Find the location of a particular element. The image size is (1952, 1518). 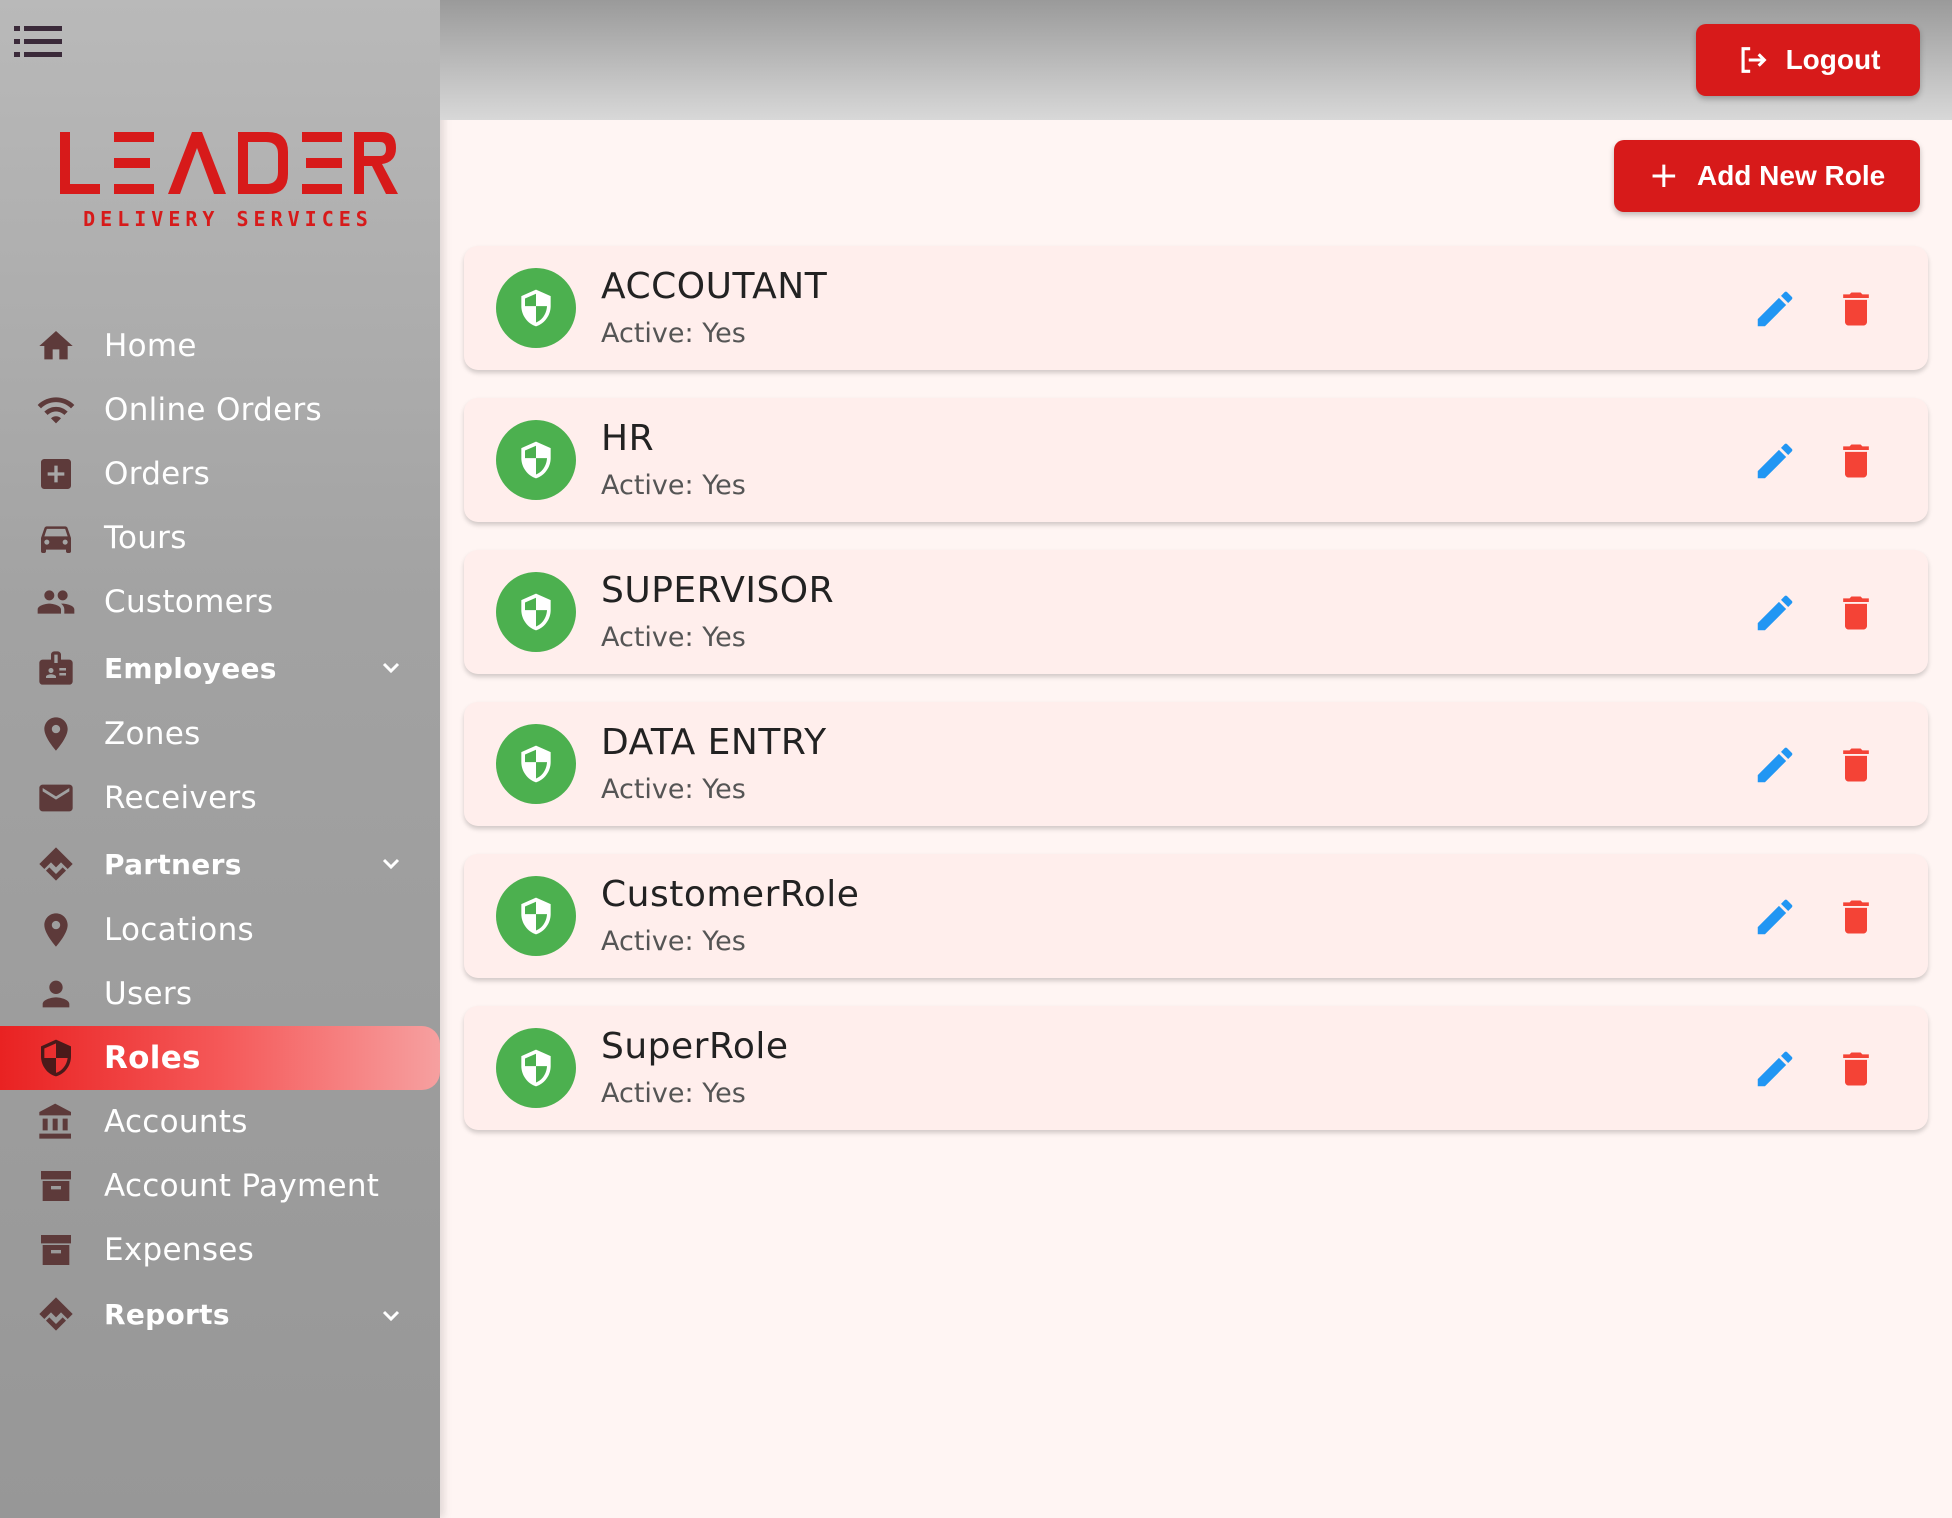

sidebar-item-receivers: Receivers is located at coordinates (220, 798).